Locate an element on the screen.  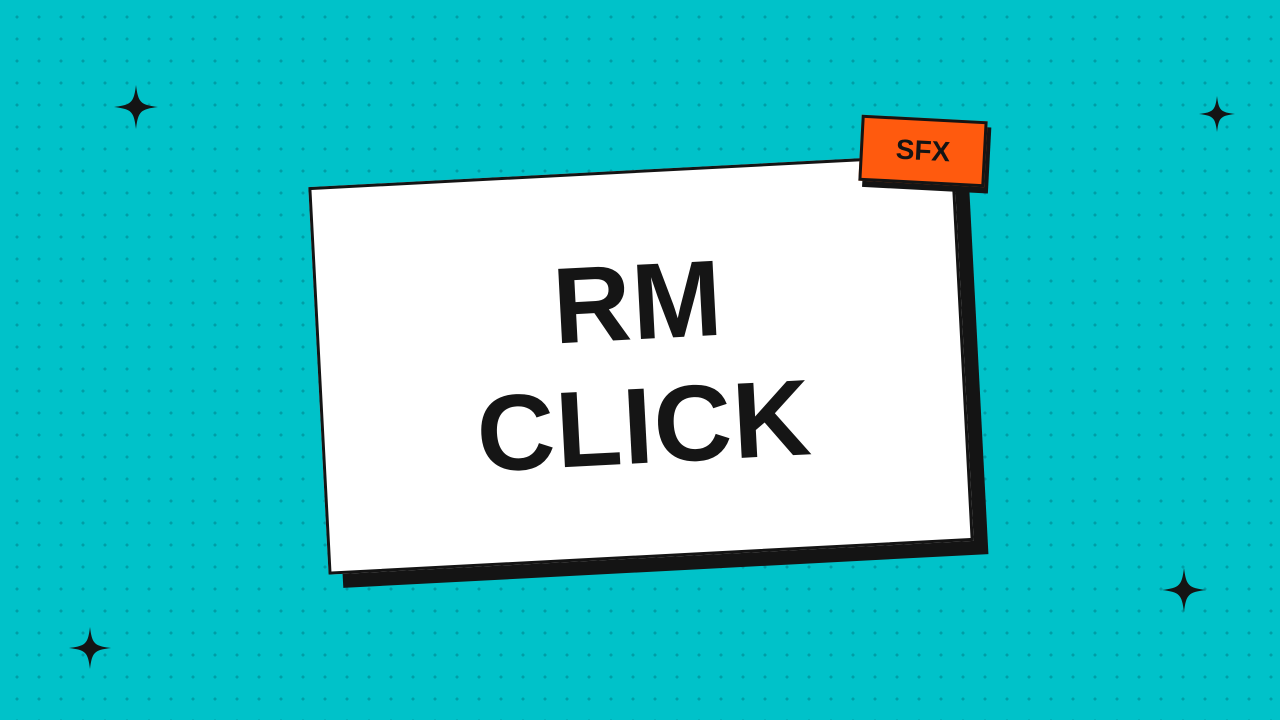
title-line-1: RM is located at coordinates (637, 301).